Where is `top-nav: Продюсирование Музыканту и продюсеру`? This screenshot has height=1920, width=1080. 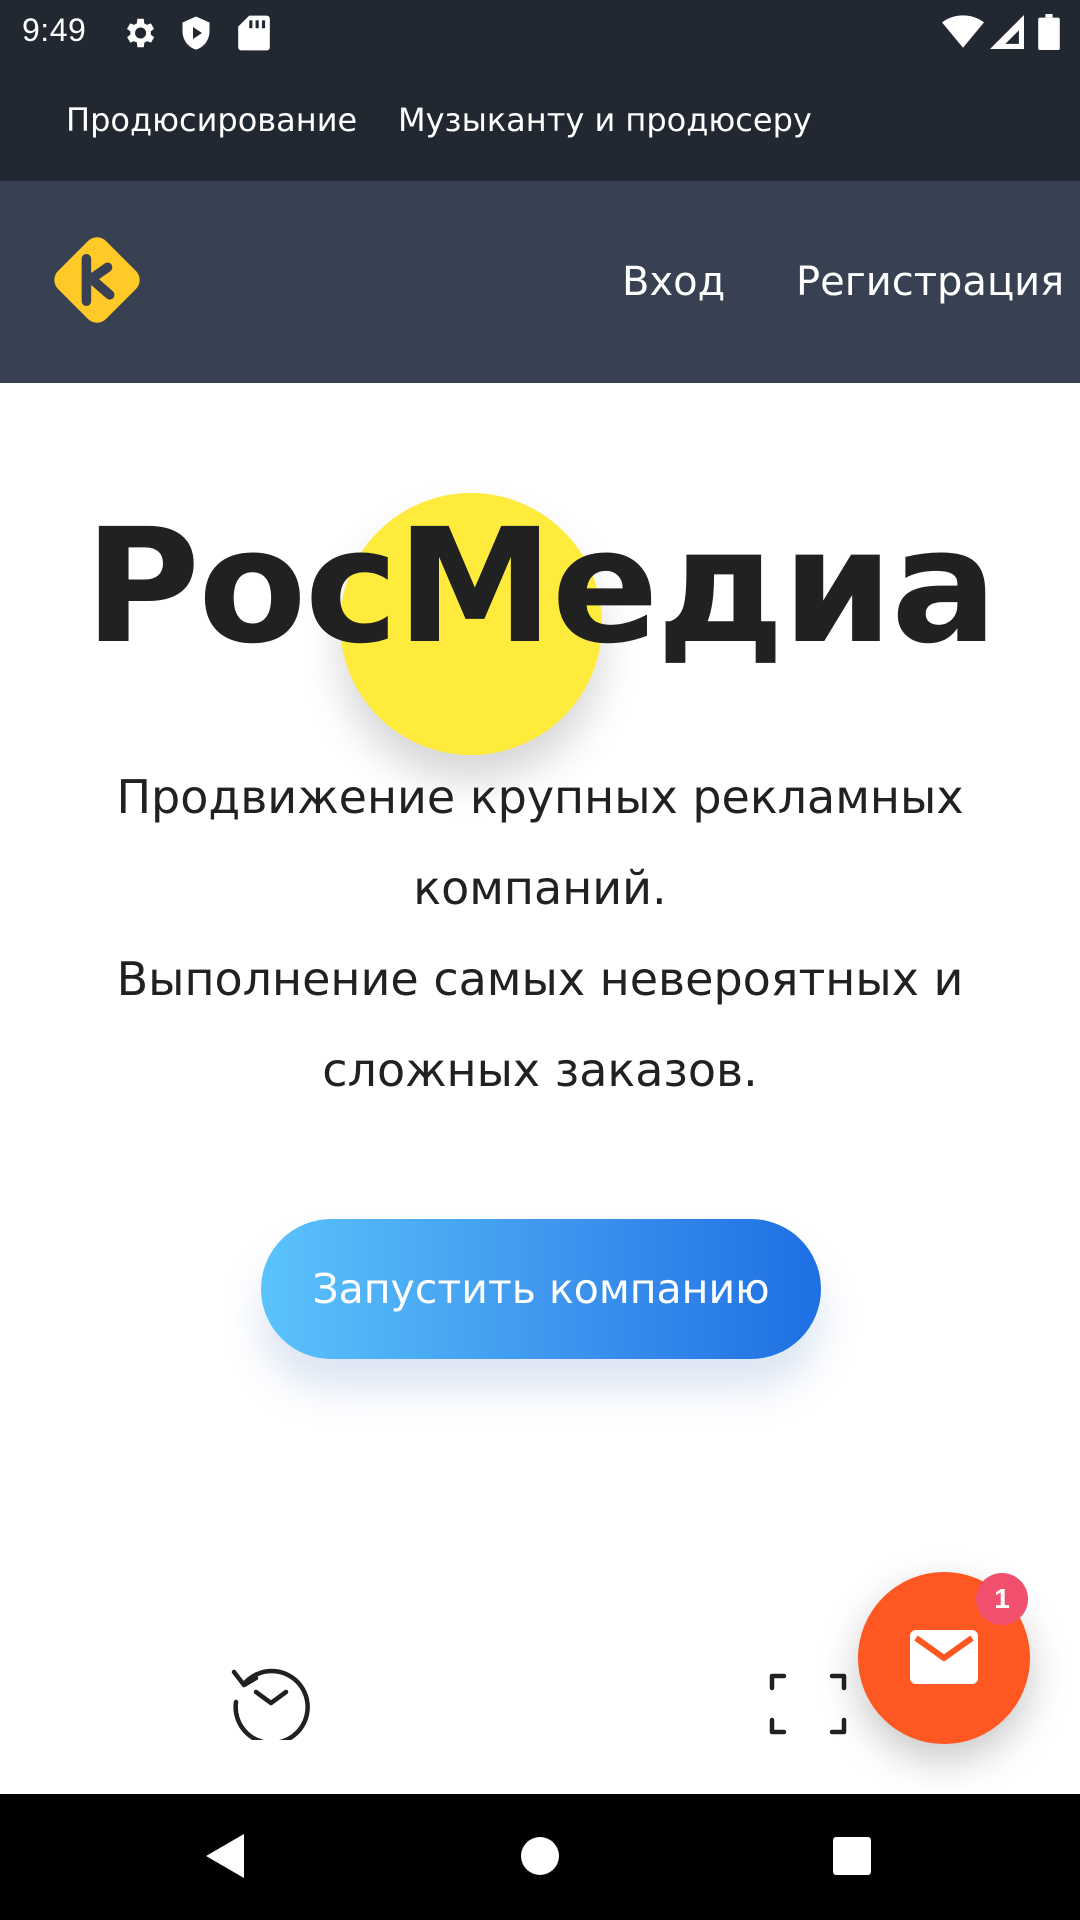
top-nav: Продюсирование Музыканту и продюсеру is located at coordinates (540, 122).